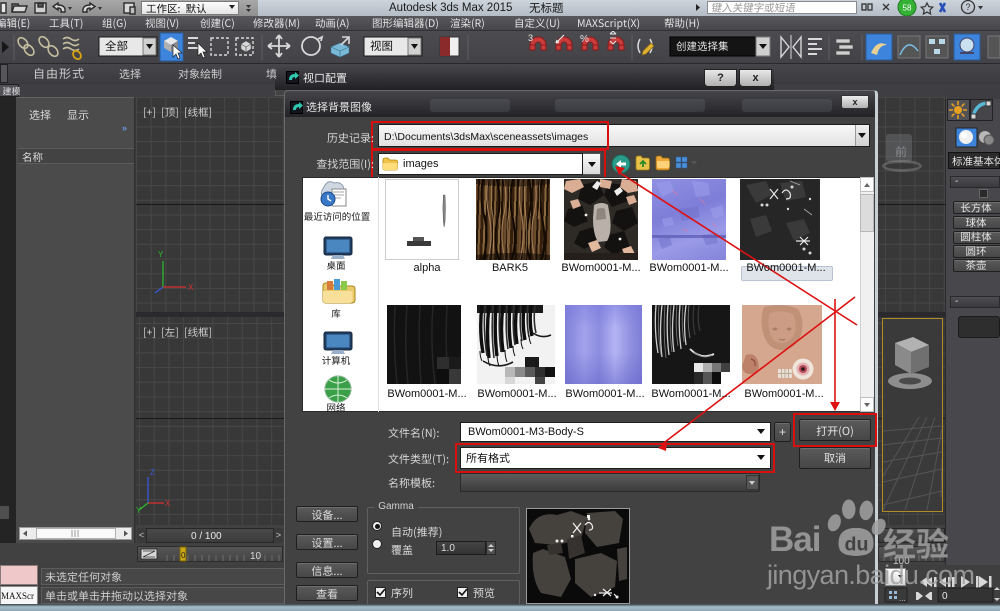 The height and width of the screenshot is (611, 1000). Describe the element at coordinates (907, 8) in the screenshot. I see `svg-text: 58` at that location.